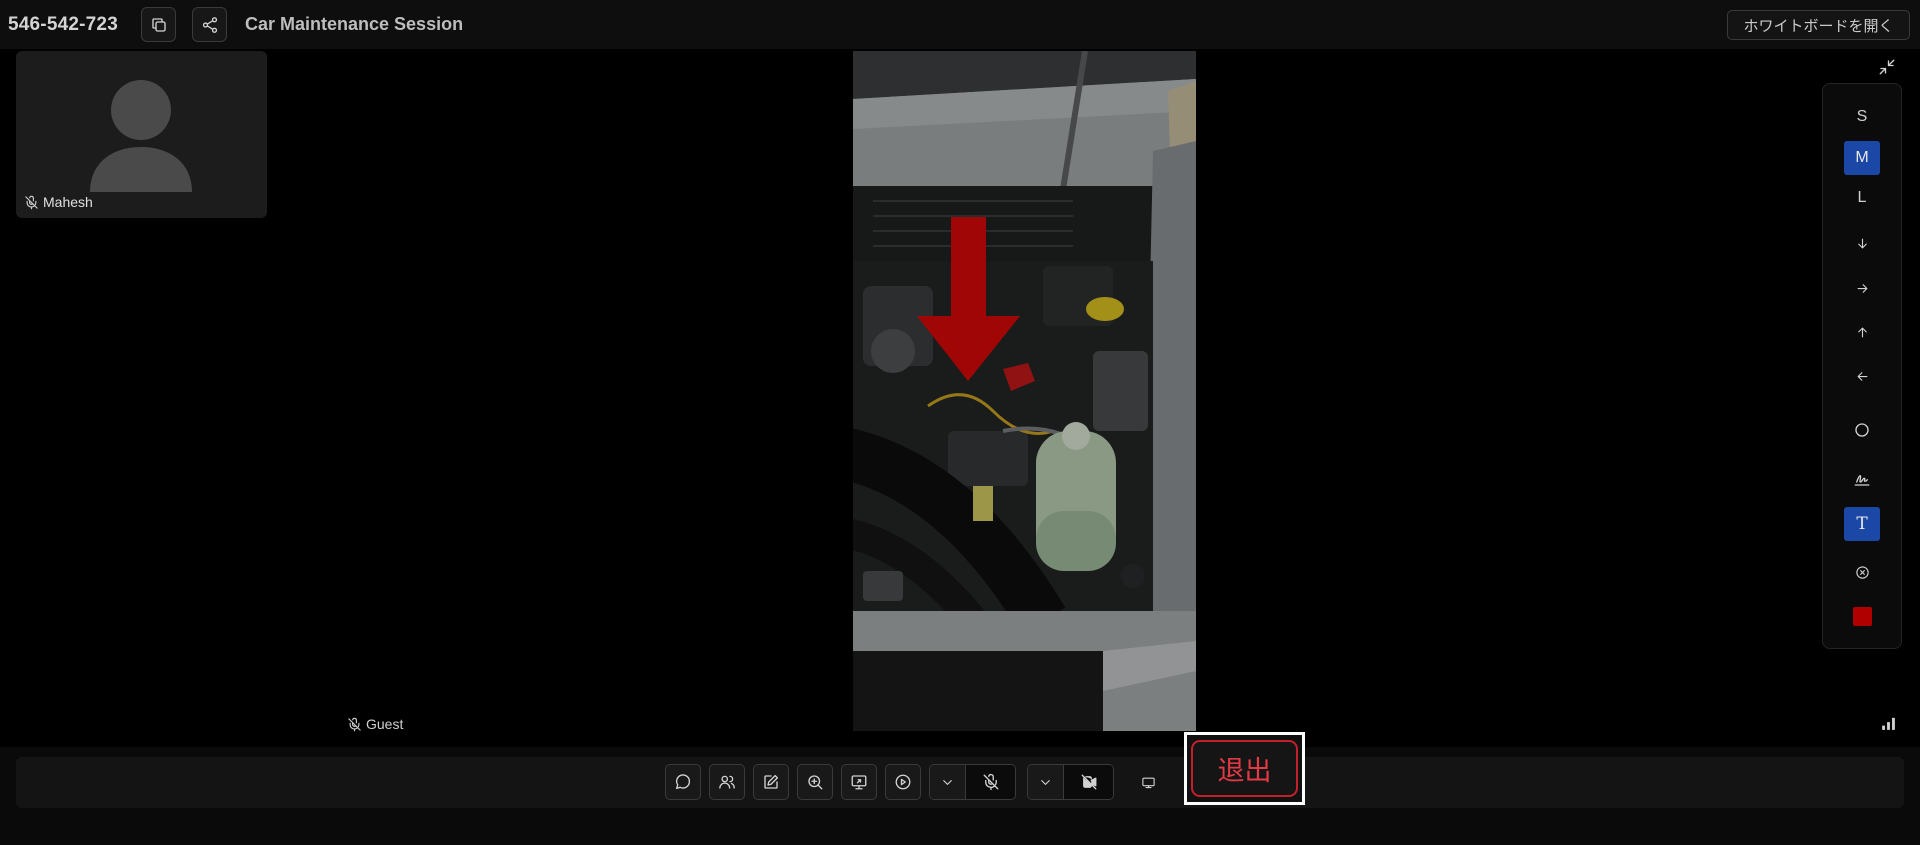 Image resolution: width=1920 pixels, height=845 pixels. I want to click on default-avatar-icon, so click(141, 136).